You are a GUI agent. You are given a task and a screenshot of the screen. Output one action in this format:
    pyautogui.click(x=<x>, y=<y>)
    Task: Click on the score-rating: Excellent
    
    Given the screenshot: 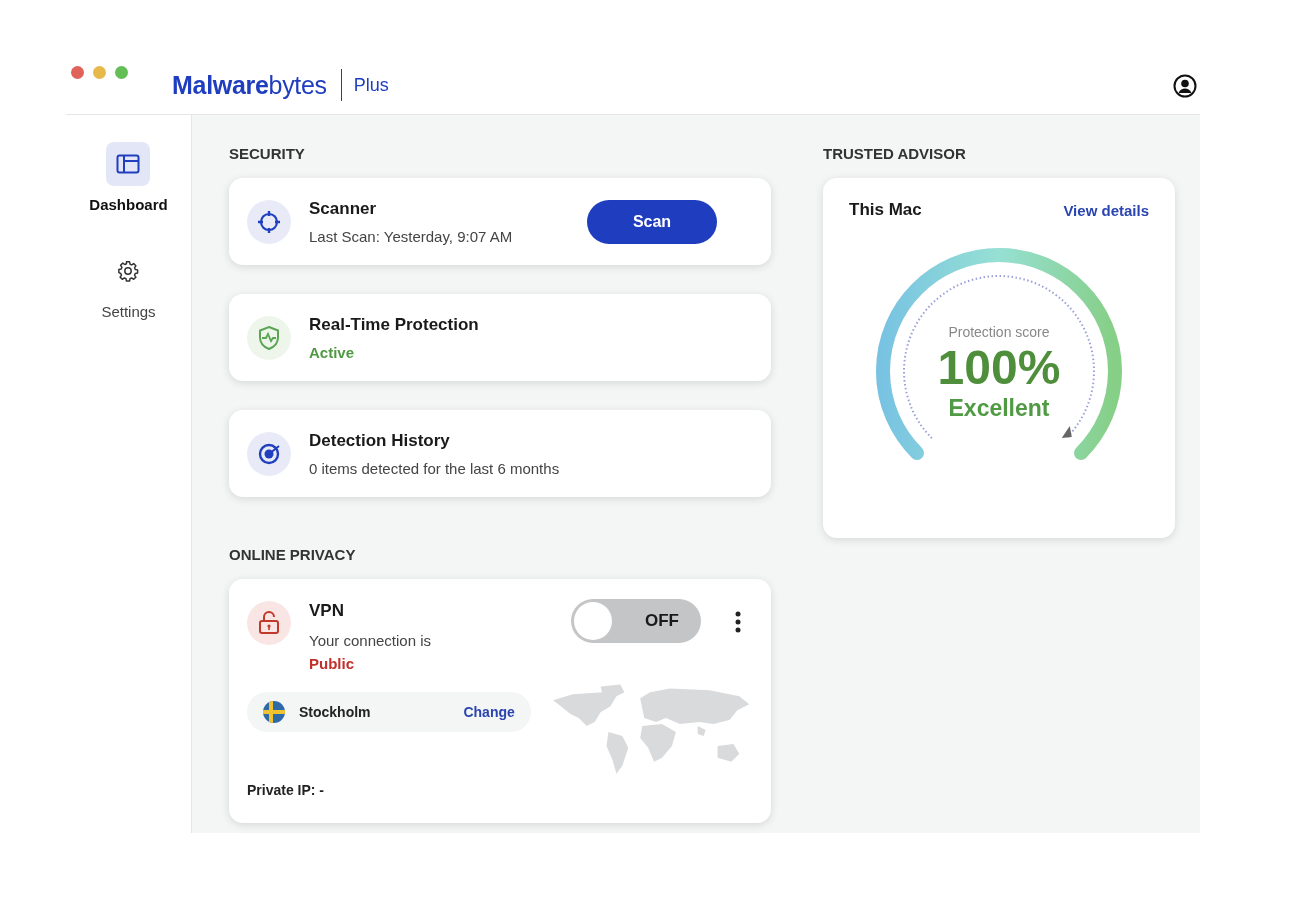 What is the action you would take?
    pyautogui.click(x=999, y=408)
    